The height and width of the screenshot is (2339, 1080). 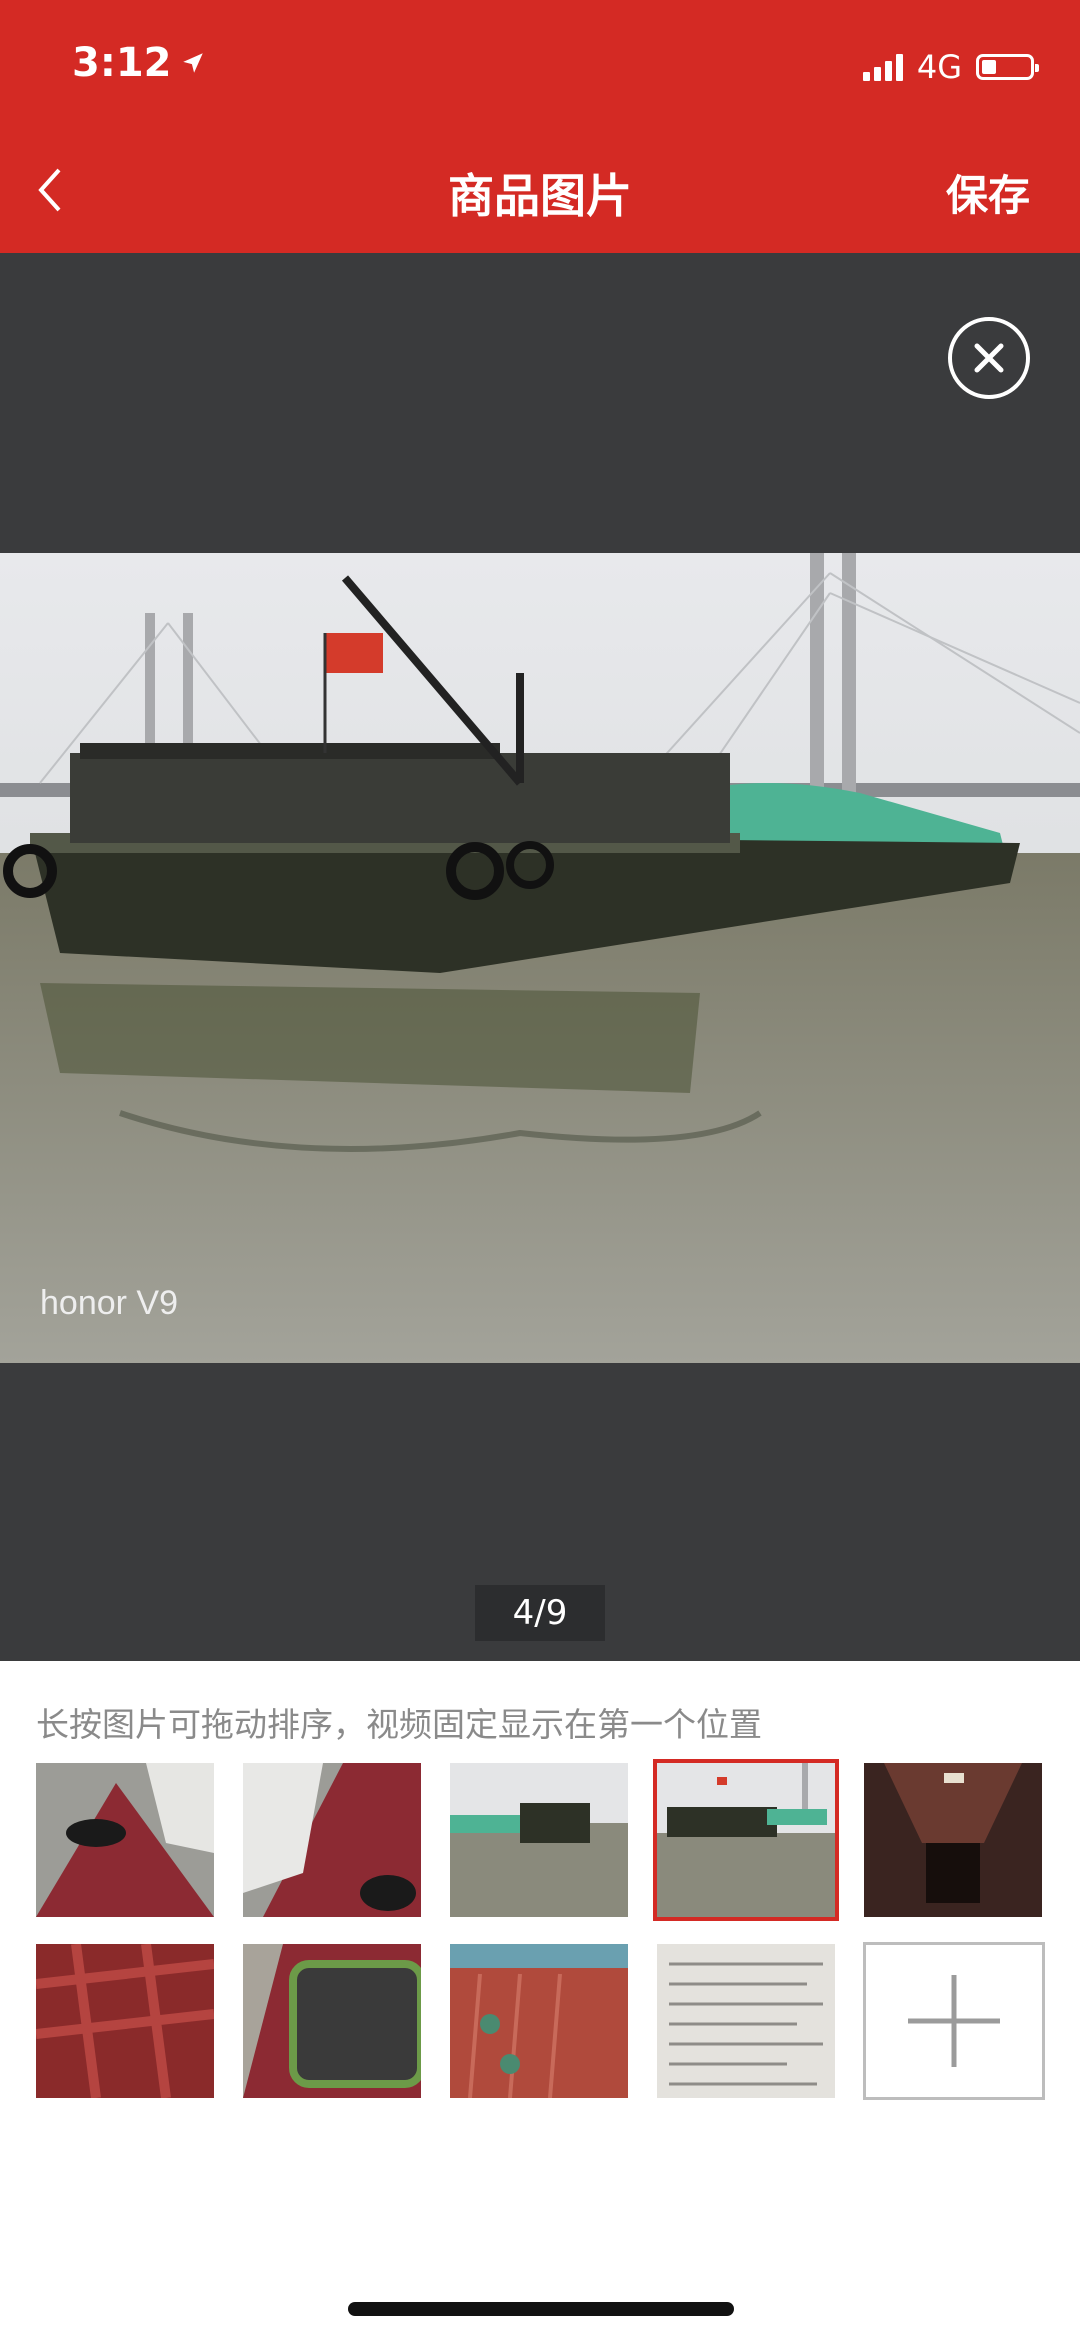 What do you see at coordinates (540, 126) in the screenshot?
I see `app-header: 3:12 4G 商品图片 保存` at bounding box center [540, 126].